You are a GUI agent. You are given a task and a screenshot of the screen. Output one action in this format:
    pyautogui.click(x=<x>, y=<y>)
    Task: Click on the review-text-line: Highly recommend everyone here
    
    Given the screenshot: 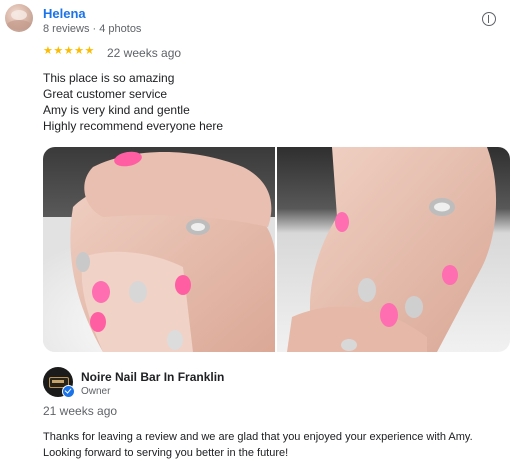 What is the action you would take?
    pyautogui.click(x=133, y=126)
    